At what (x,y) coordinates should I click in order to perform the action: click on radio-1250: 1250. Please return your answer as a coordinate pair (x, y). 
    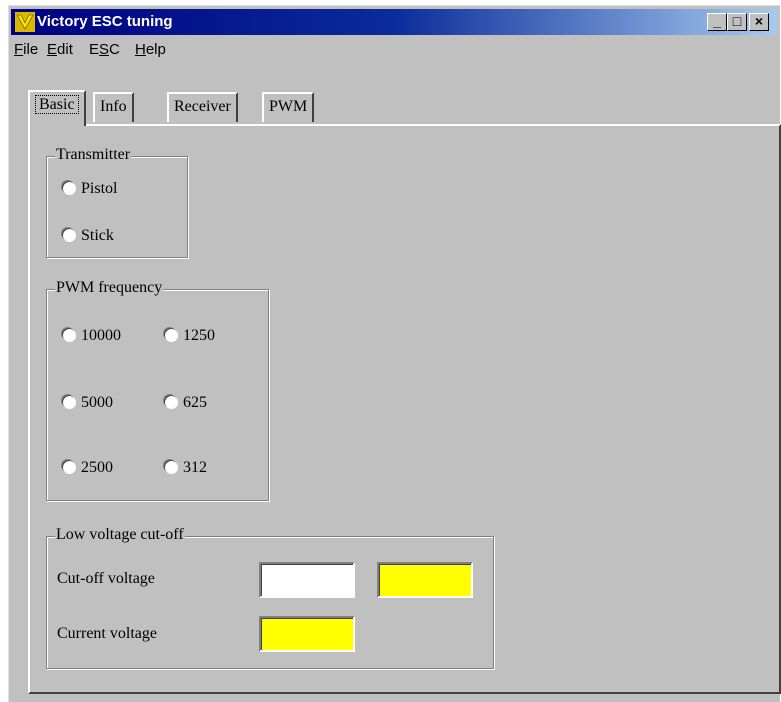
    Looking at the image, I should click on (189, 336).